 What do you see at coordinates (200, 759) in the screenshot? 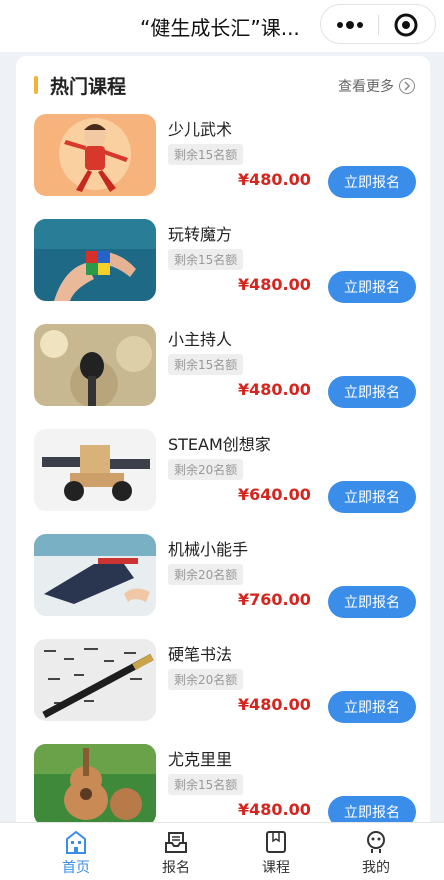
I see `course-name: 尤克里里` at bounding box center [200, 759].